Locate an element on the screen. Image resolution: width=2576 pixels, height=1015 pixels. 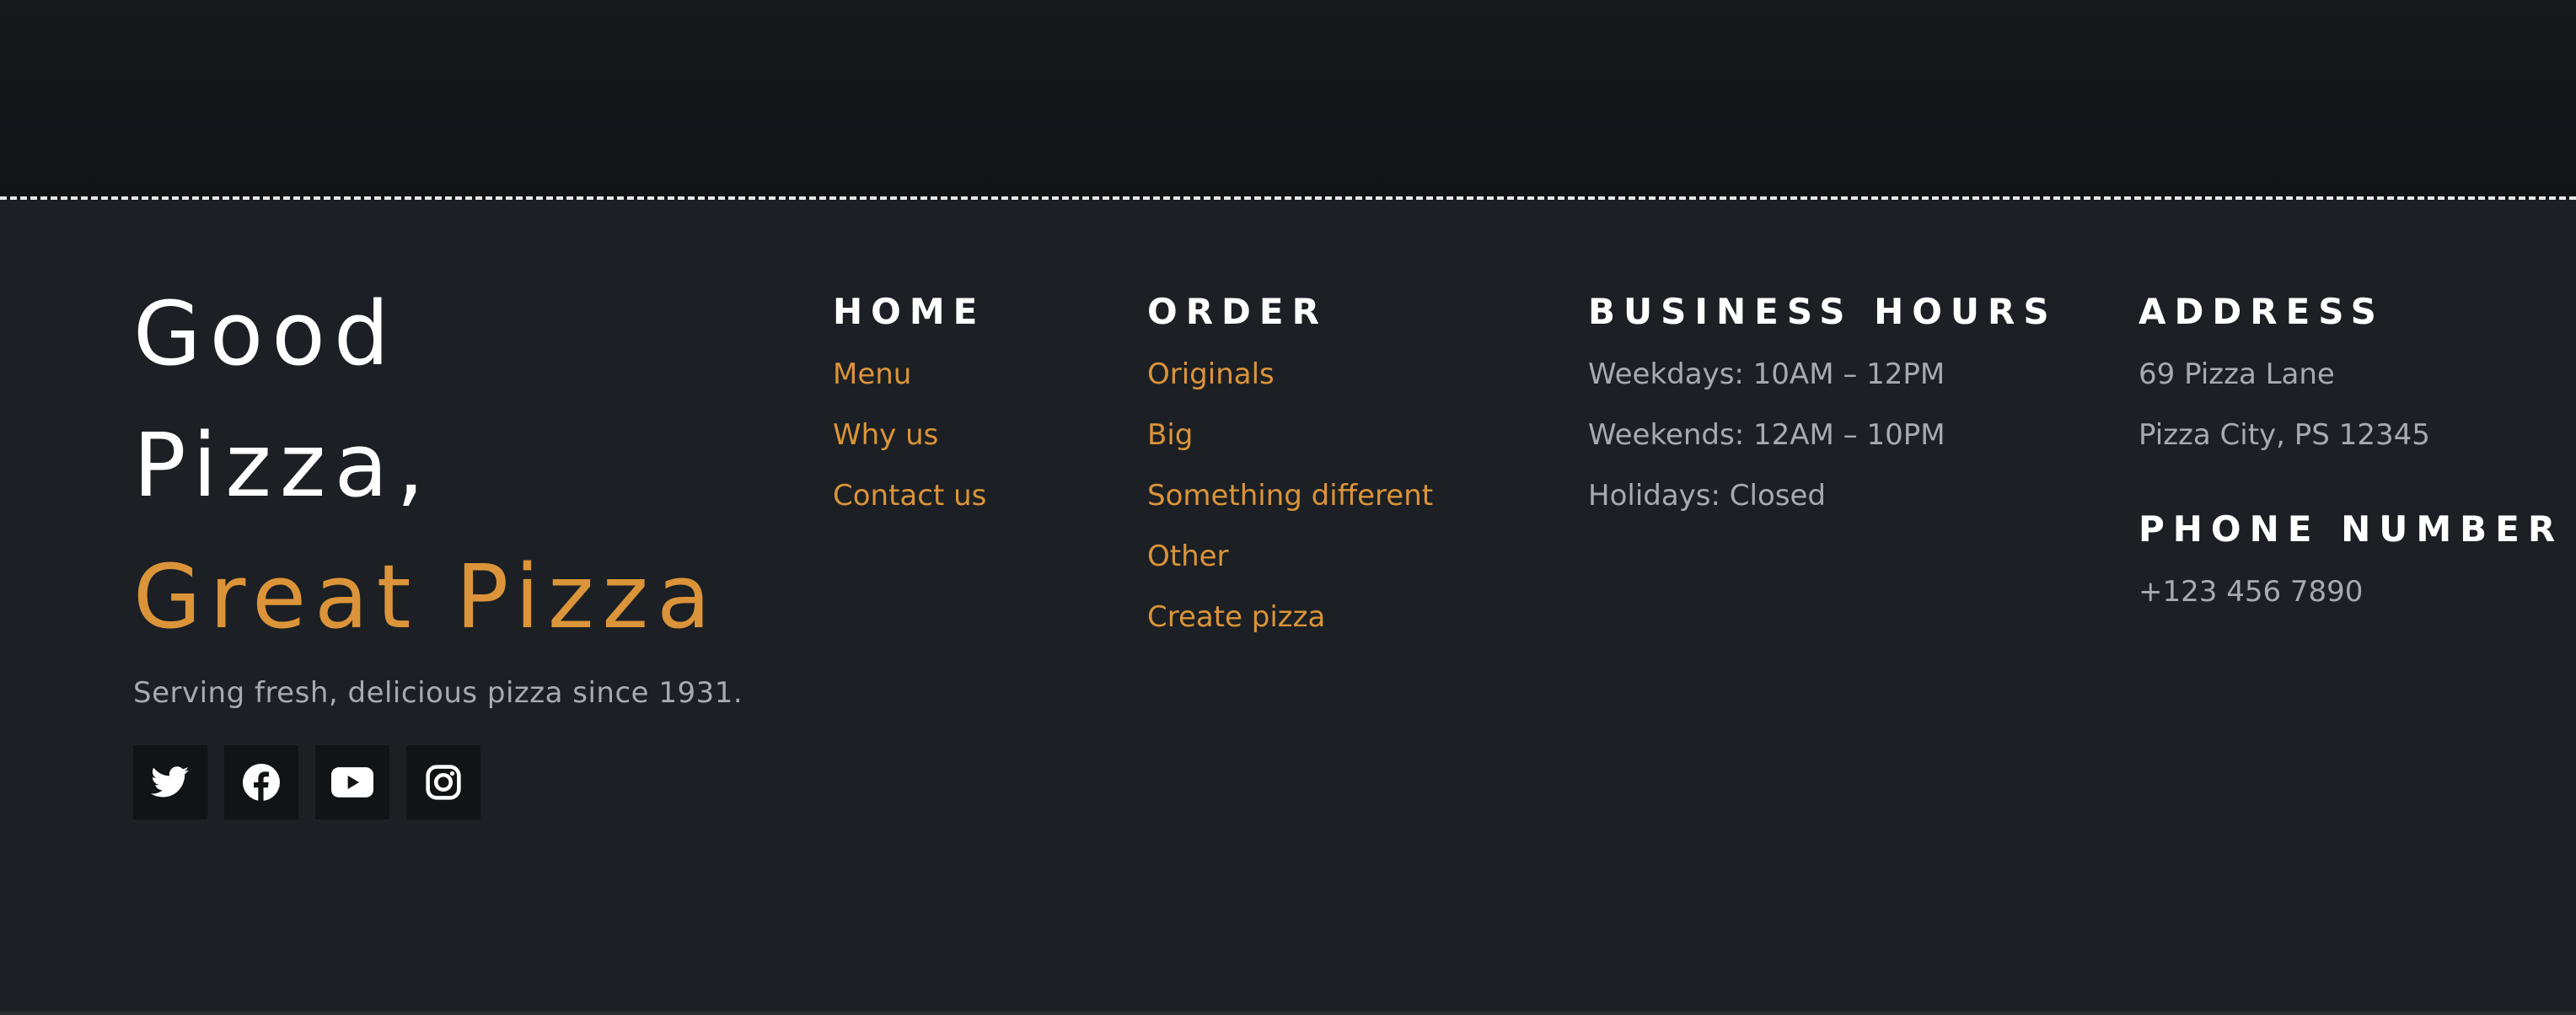
home-links: Menu Why us Contact us is located at coordinates (909, 435).